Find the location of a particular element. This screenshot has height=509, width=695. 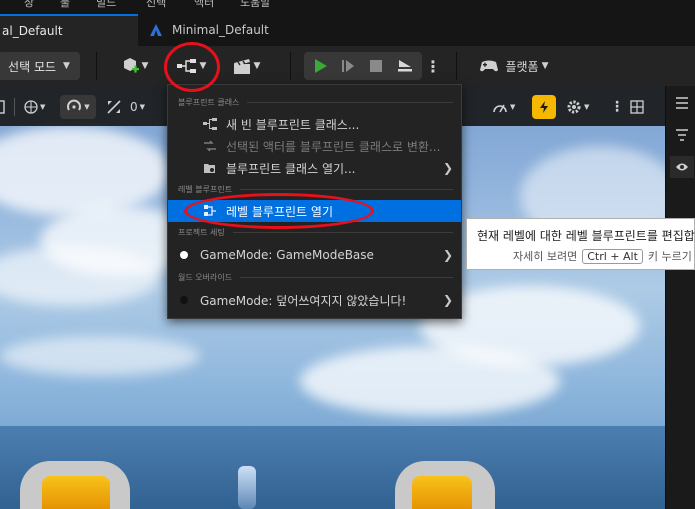

realtime-toggle is located at coordinates (544, 107).